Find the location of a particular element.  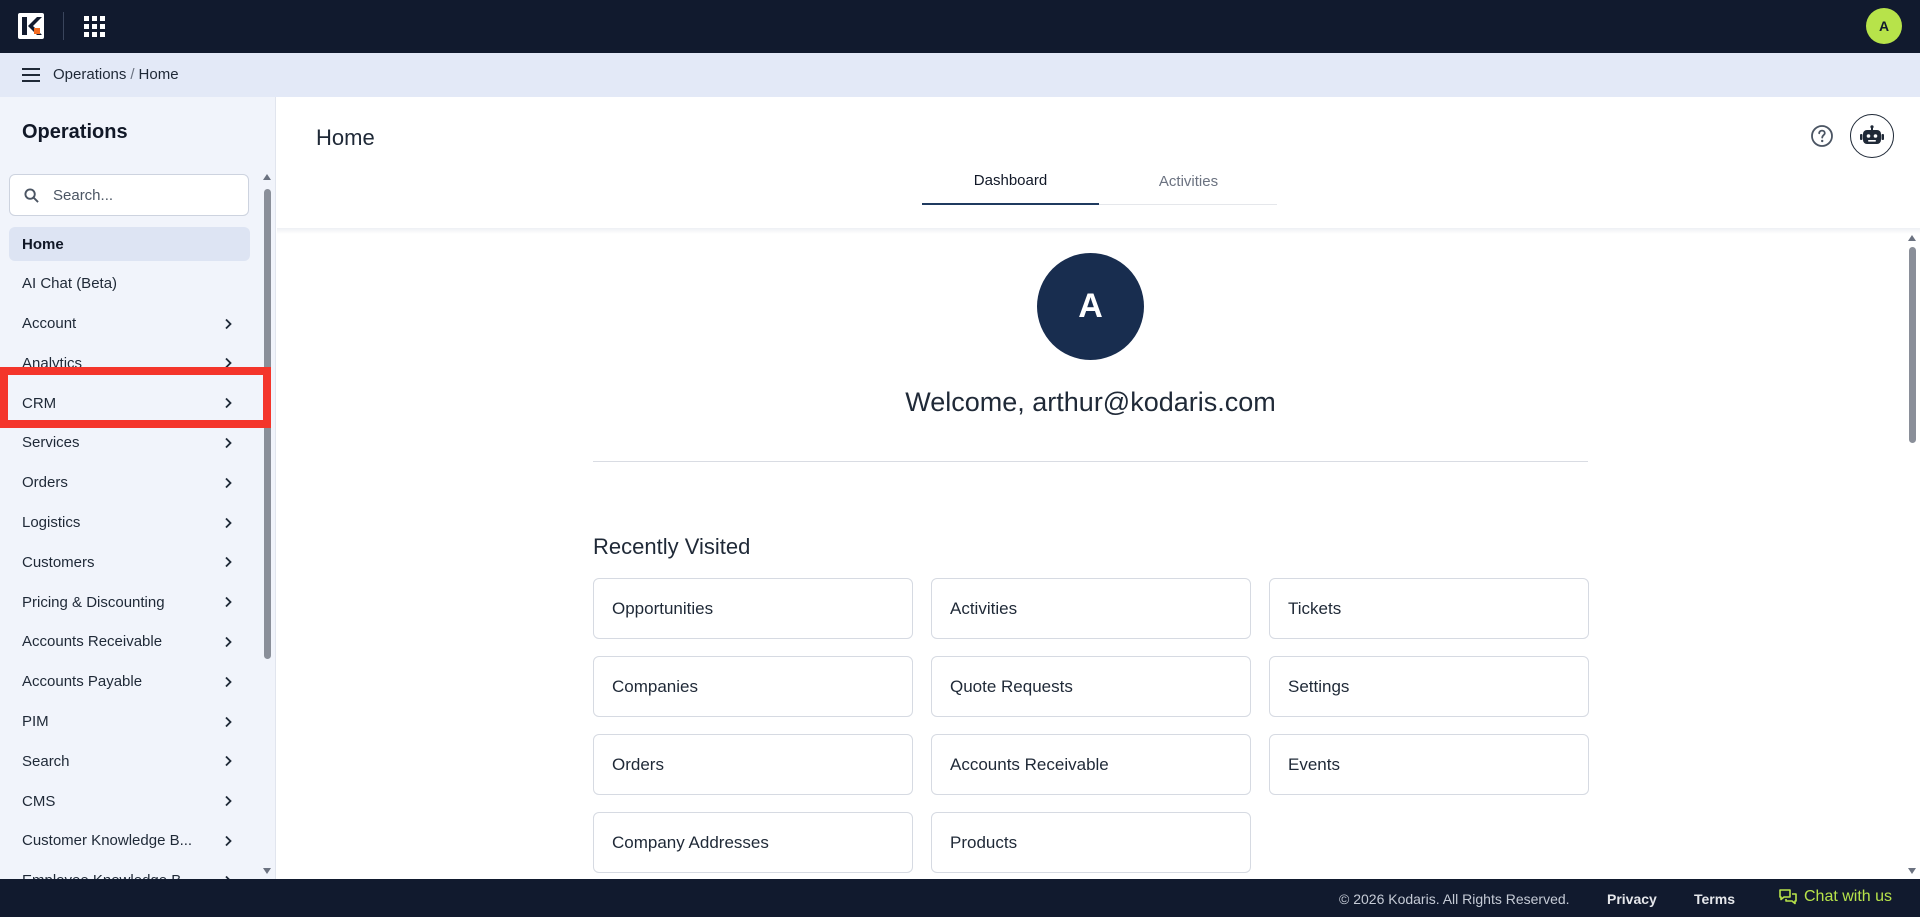

profile-avatar: A is located at coordinates (1090, 306).